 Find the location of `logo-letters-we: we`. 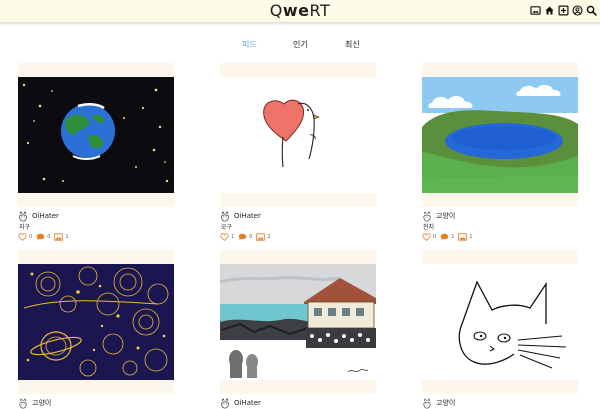

logo-letters-we: we is located at coordinates (296, 10).